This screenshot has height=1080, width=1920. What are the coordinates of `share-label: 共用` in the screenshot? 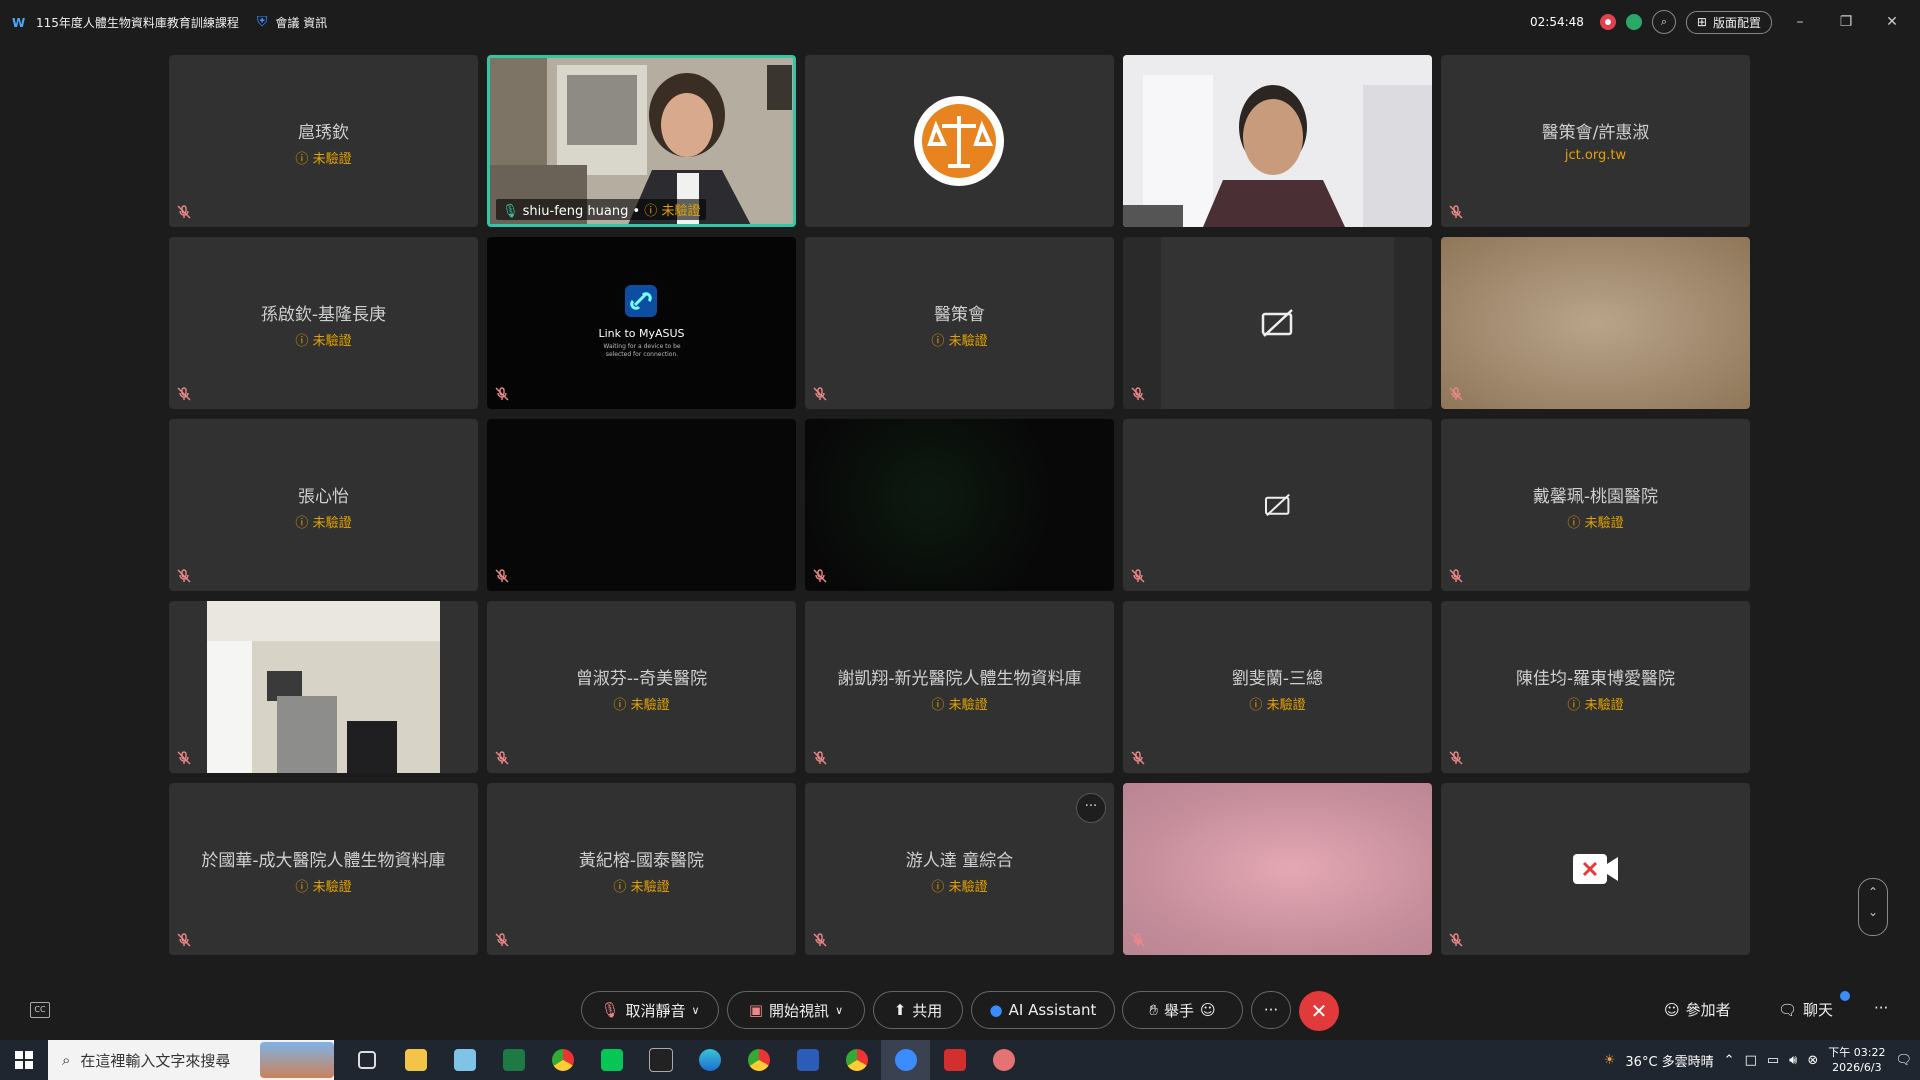 It's located at (927, 1010).